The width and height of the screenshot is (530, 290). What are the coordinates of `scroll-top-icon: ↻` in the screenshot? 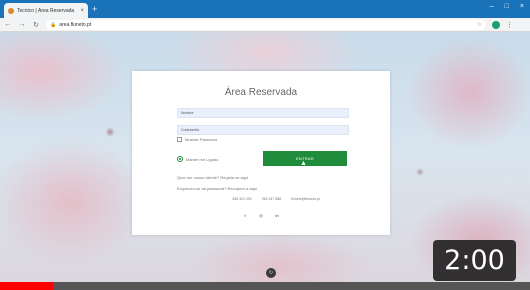 It's located at (271, 273).